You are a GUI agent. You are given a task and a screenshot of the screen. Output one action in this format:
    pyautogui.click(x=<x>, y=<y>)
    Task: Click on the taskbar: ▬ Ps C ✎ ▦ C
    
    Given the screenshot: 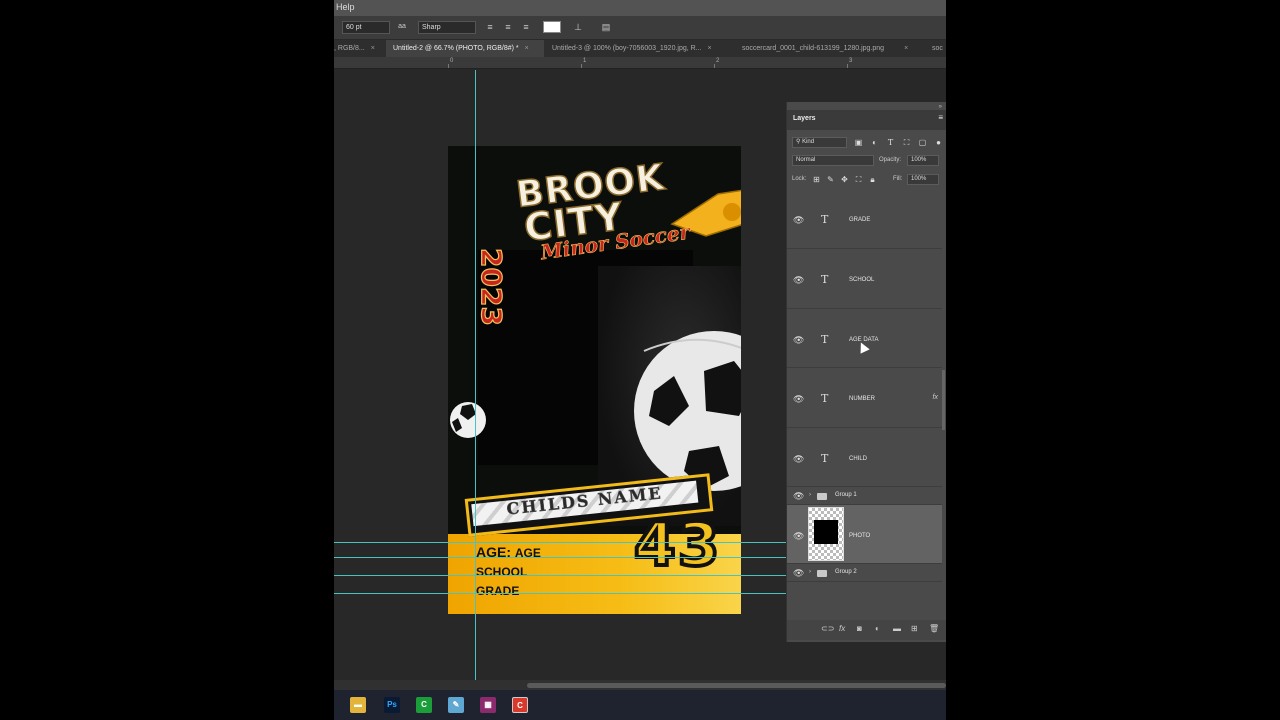 What is the action you would take?
    pyautogui.click(x=640, y=705)
    